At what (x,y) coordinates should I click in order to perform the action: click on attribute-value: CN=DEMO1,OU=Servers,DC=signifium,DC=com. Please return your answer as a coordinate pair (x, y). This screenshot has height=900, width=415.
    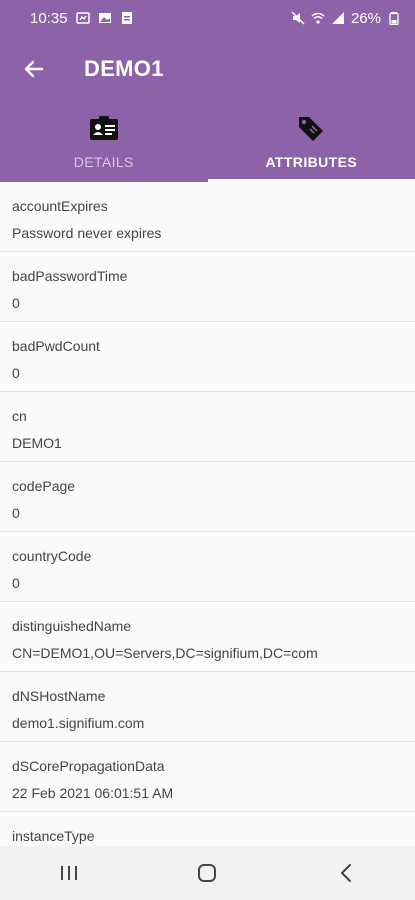
    Looking at the image, I should click on (165, 653).